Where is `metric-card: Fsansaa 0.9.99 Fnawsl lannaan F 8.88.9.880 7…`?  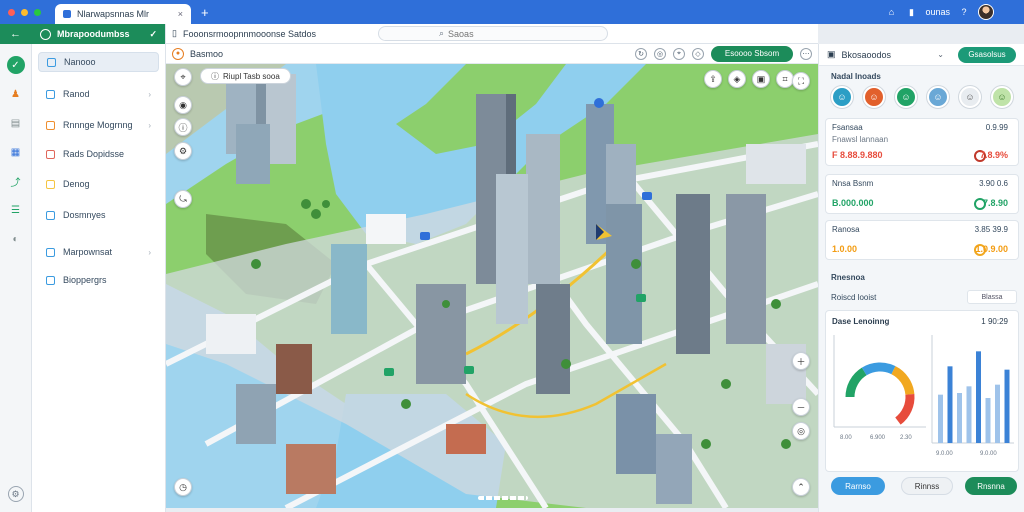
metric-card: Fsansaa 0.9.99 Fnawsl lannaan F 8.88.9.880 7… is located at coordinates (922, 142).